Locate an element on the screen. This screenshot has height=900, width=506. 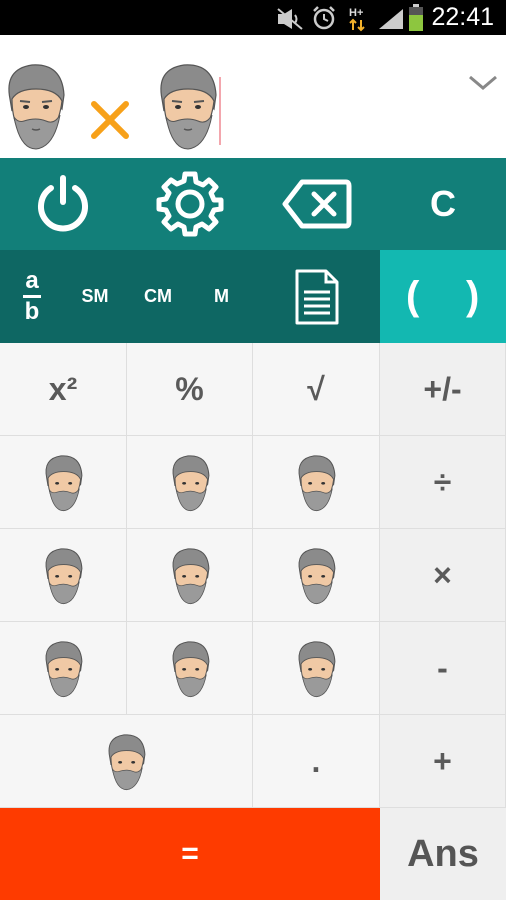
power-button is located at coordinates (63, 204).